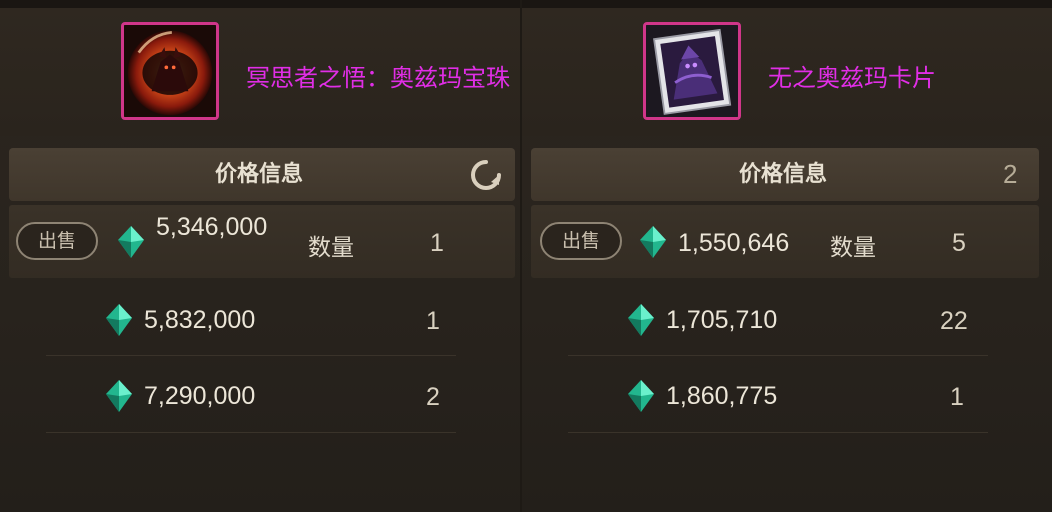 Image resolution: width=1052 pixels, height=512 pixels. What do you see at coordinates (200, 320) in the screenshot?
I see `listing-price: 5,832,000` at bounding box center [200, 320].